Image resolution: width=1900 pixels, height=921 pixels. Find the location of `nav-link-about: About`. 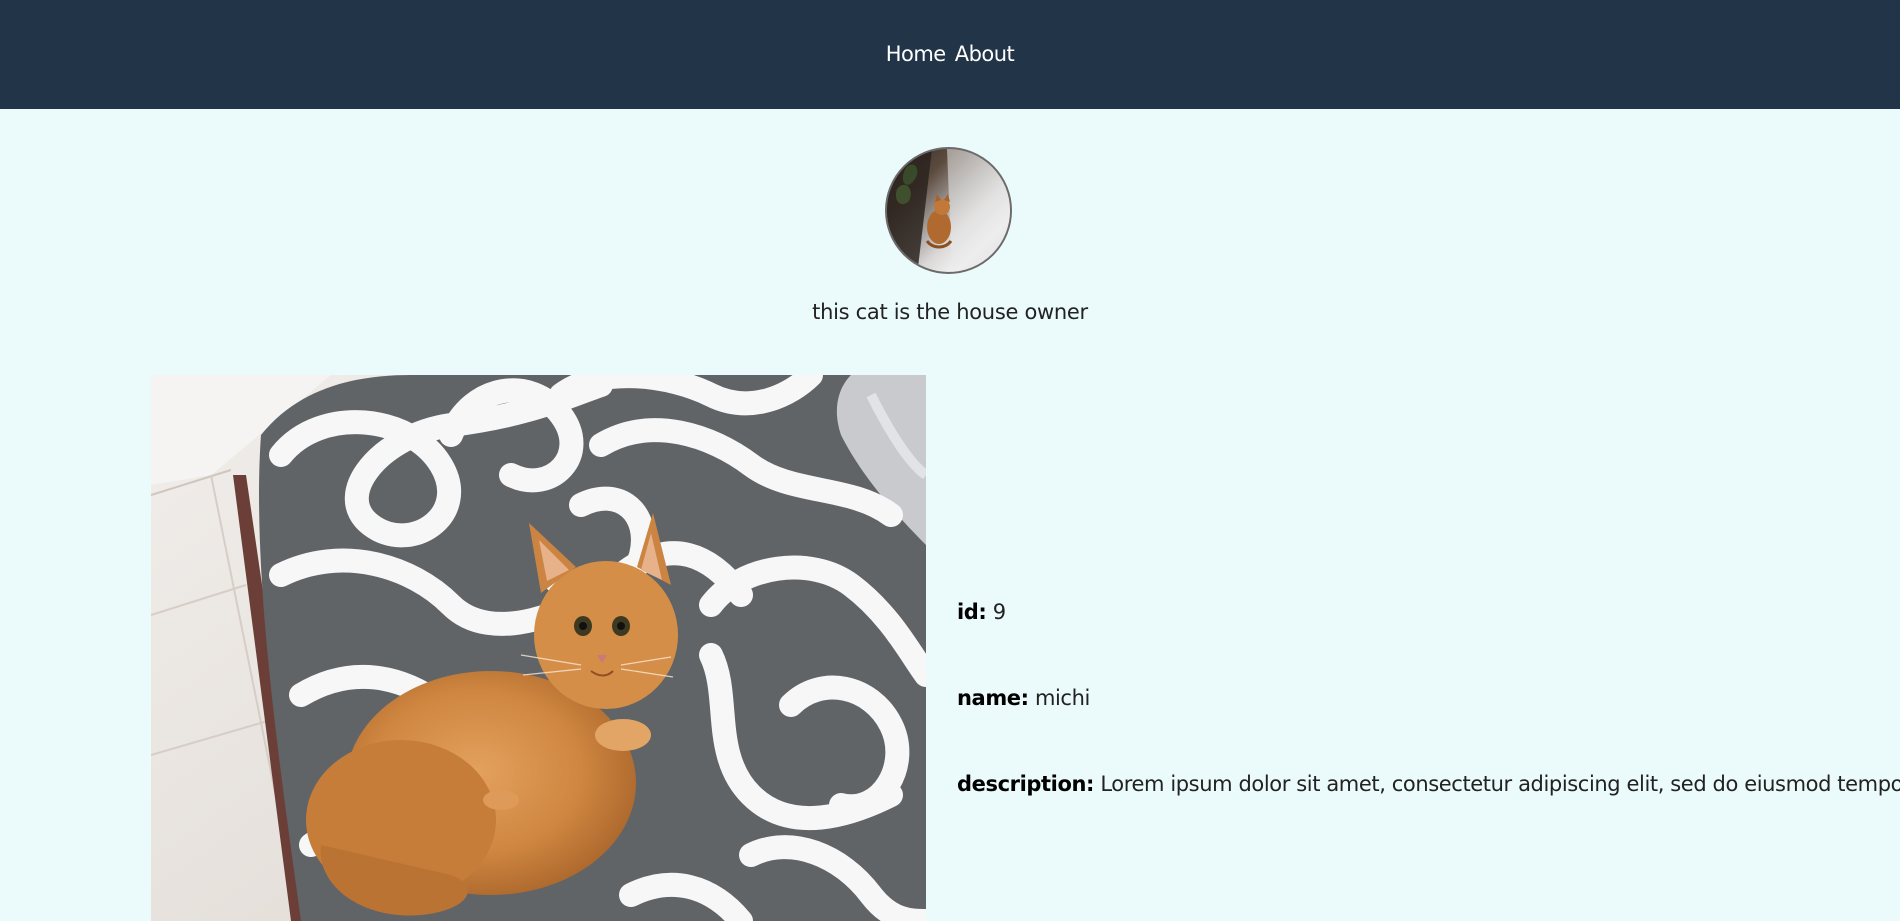

nav-link-about: About is located at coordinates (985, 54).